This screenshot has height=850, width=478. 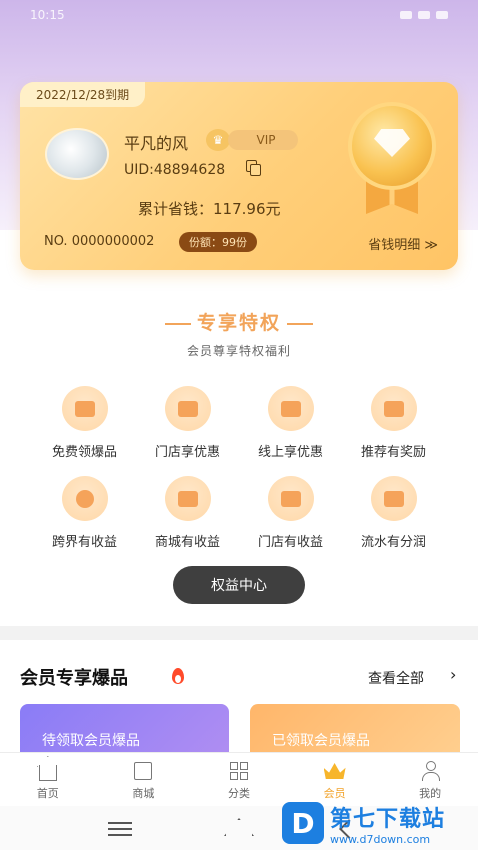 What do you see at coordinates (239, 771) in the screenshot?
I see `category-grid-icon` at bounding box center [239, 771].